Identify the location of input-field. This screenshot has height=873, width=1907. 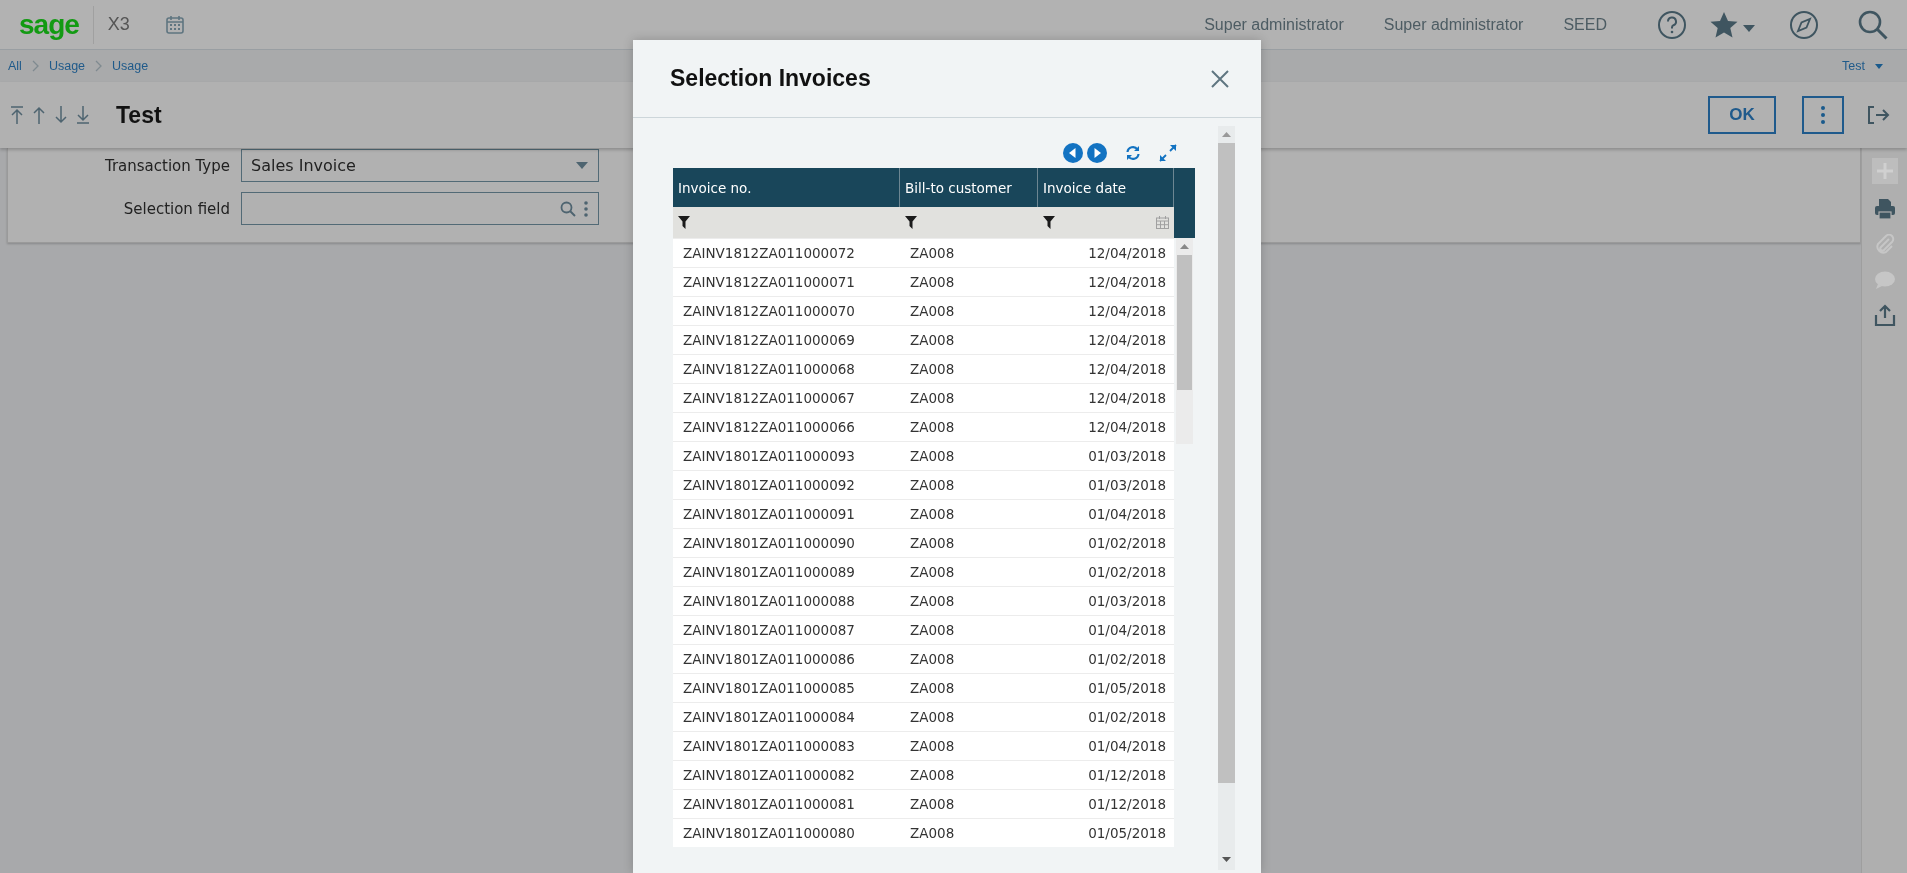
(420, 208).